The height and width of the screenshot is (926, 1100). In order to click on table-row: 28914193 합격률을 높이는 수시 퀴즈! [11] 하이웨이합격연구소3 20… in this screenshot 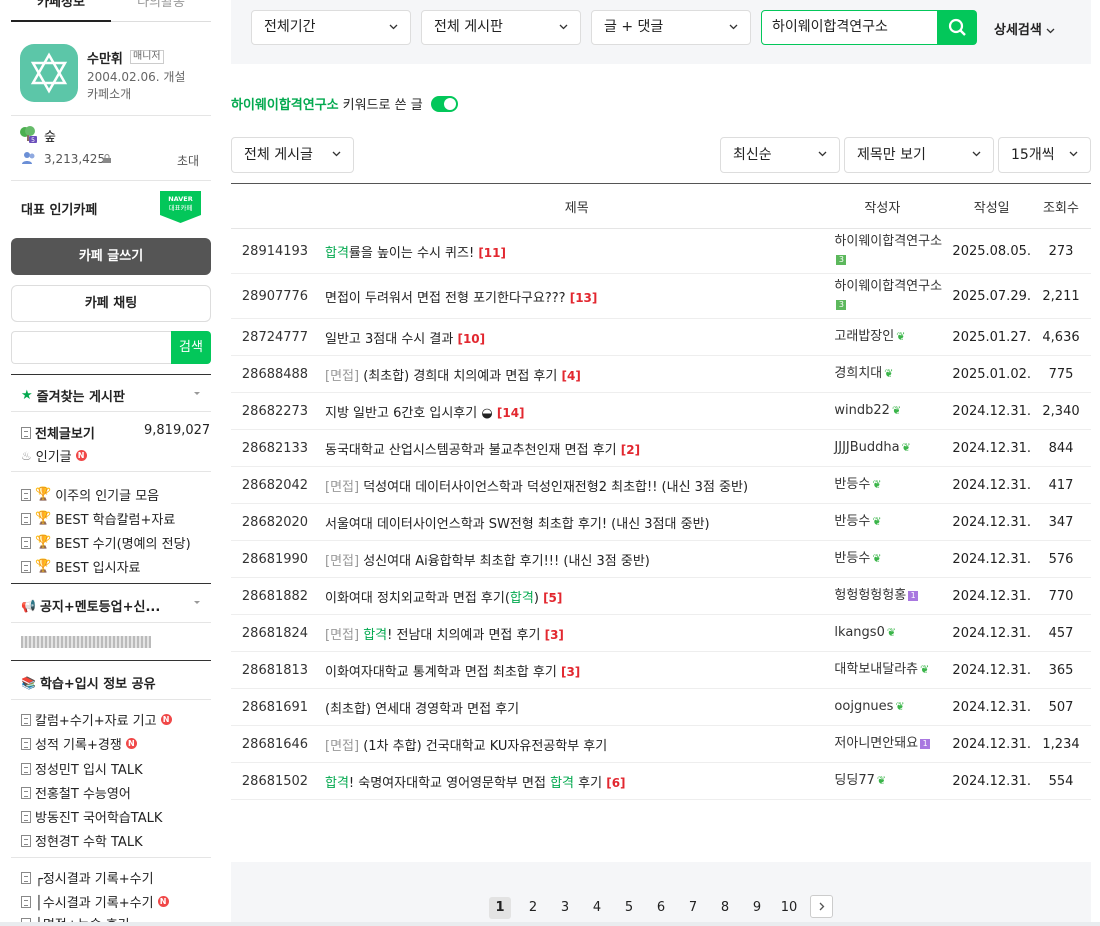, I will do `click(661, 251)`.